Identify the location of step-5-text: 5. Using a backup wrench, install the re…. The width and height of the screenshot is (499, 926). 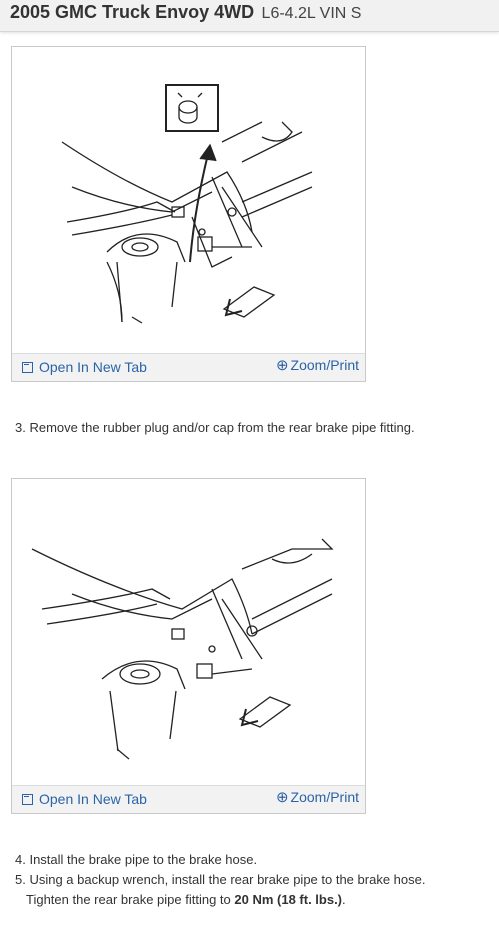
(220, 879).